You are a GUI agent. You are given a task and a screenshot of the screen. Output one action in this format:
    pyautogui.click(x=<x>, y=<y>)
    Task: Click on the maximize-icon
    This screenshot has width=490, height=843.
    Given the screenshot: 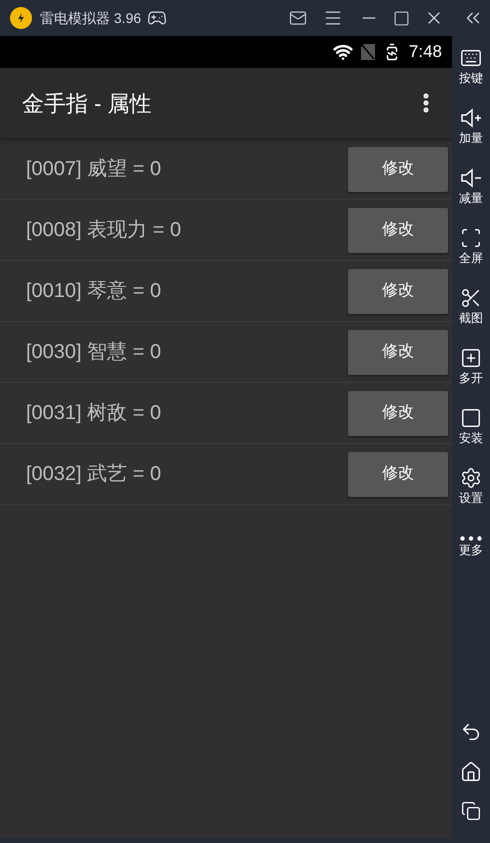 What is the action you would take?
    pyautogui.click(x=401, y=18)
    